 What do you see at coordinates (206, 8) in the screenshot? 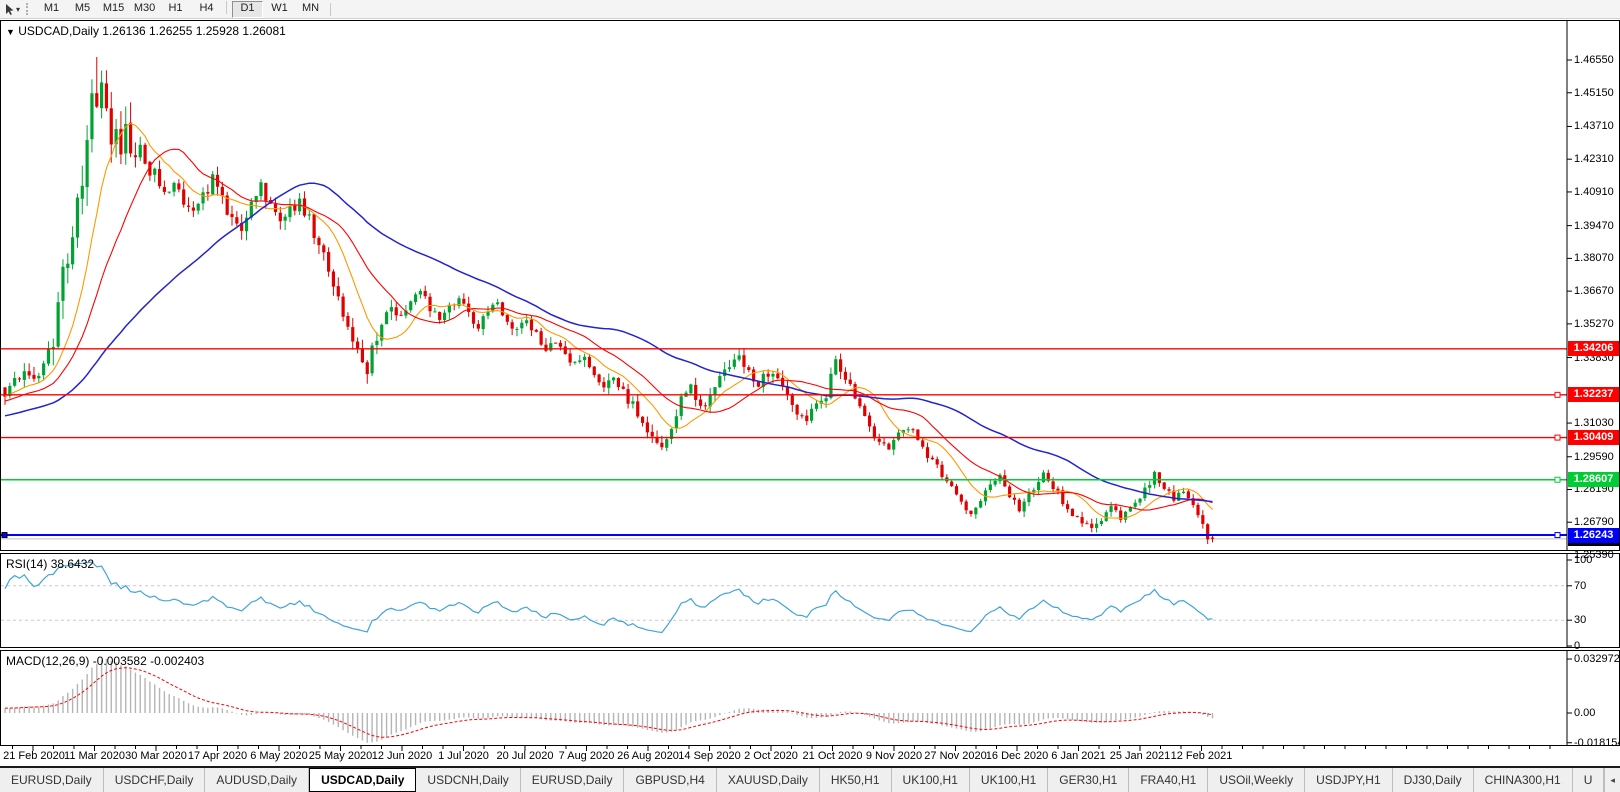
I see `timeframe-button-h4: H4` at bounding box center [206, 8].